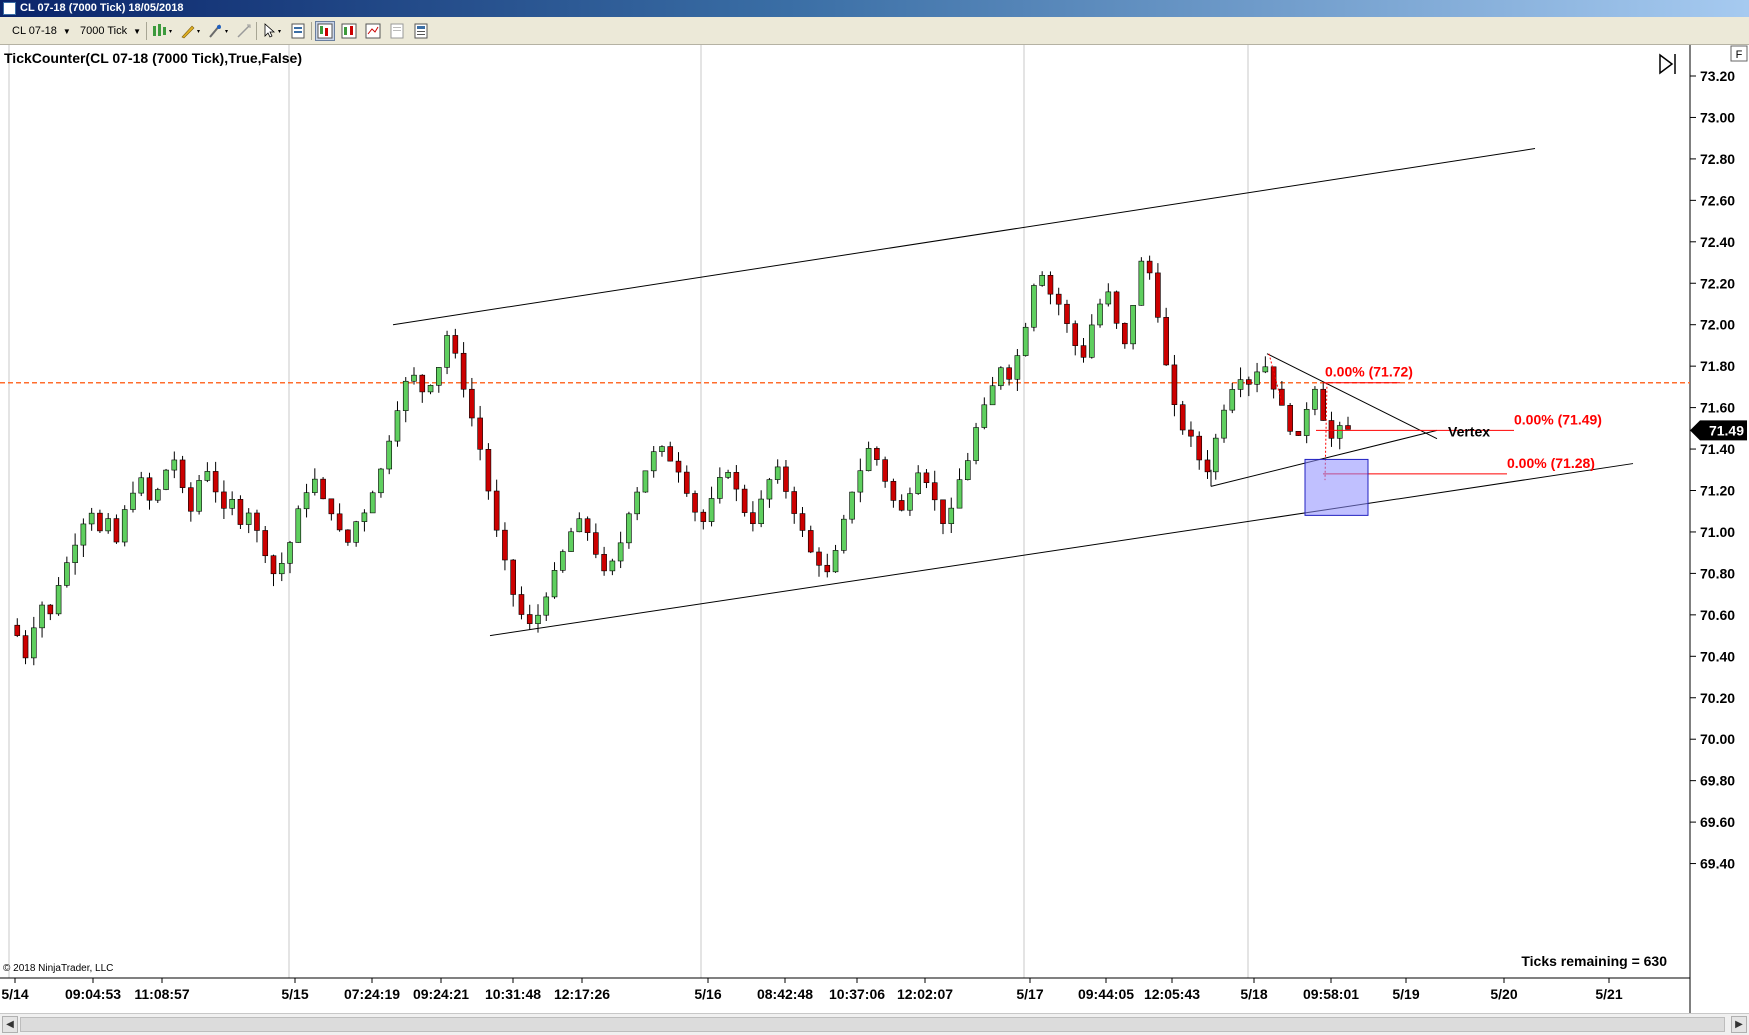 The image size is (1749, 1035). I want to click on y-tick-label: 70.80, so click(1717, 573).